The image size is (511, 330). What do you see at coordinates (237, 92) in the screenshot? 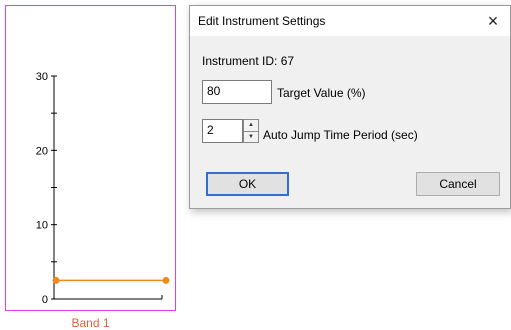
I see `target-value-input: 80` at bounding box center [237, 92].